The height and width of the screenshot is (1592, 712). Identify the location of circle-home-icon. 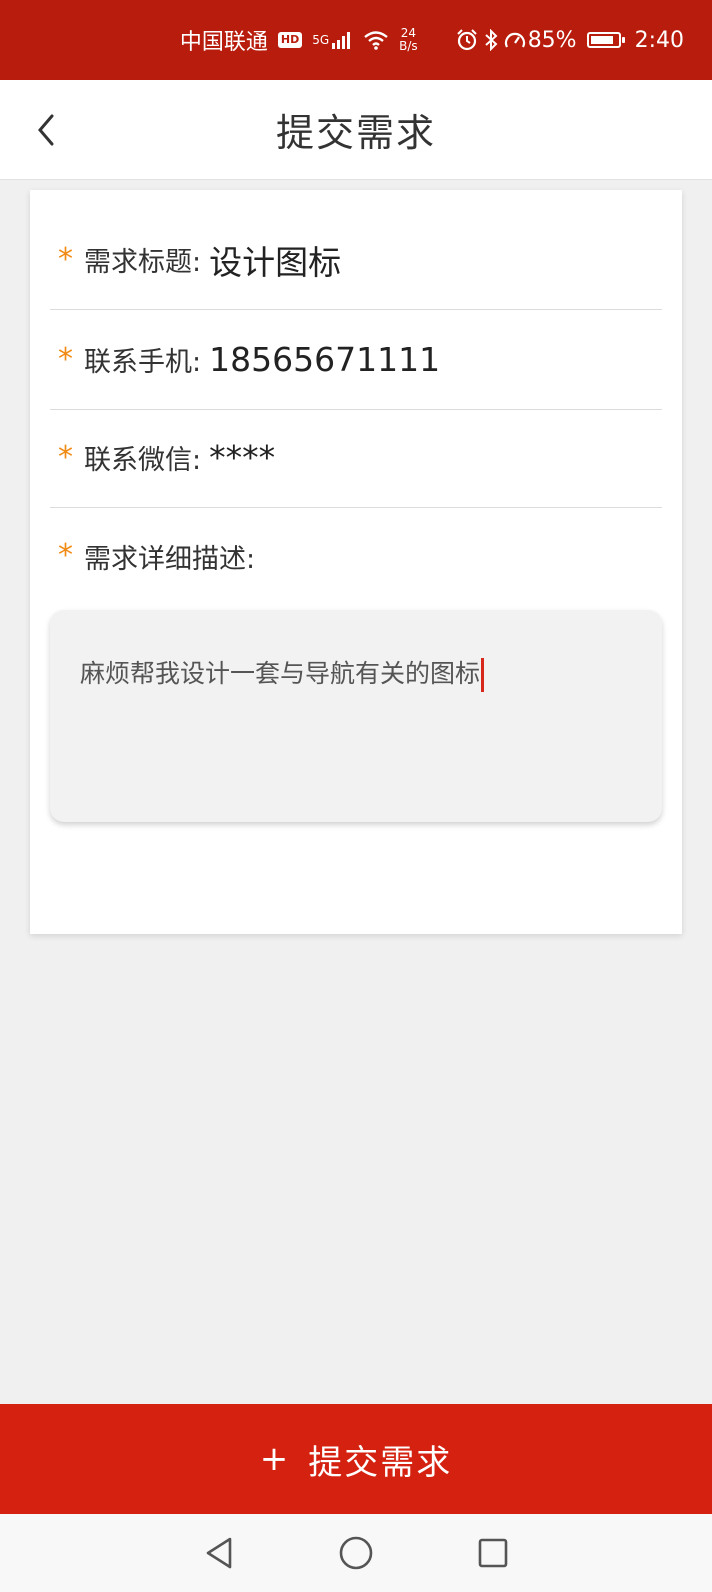
(356, 1553).